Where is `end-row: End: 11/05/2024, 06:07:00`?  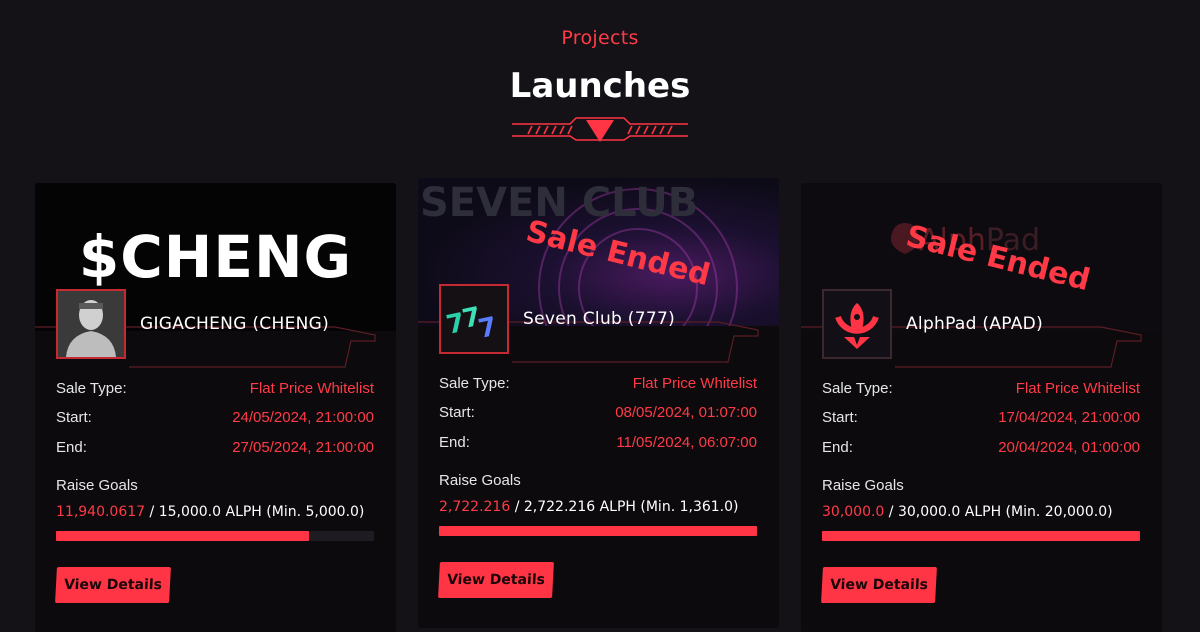
end-row: End: 11/05/2024, 06:07:00 is located at coordinates (598, 442).